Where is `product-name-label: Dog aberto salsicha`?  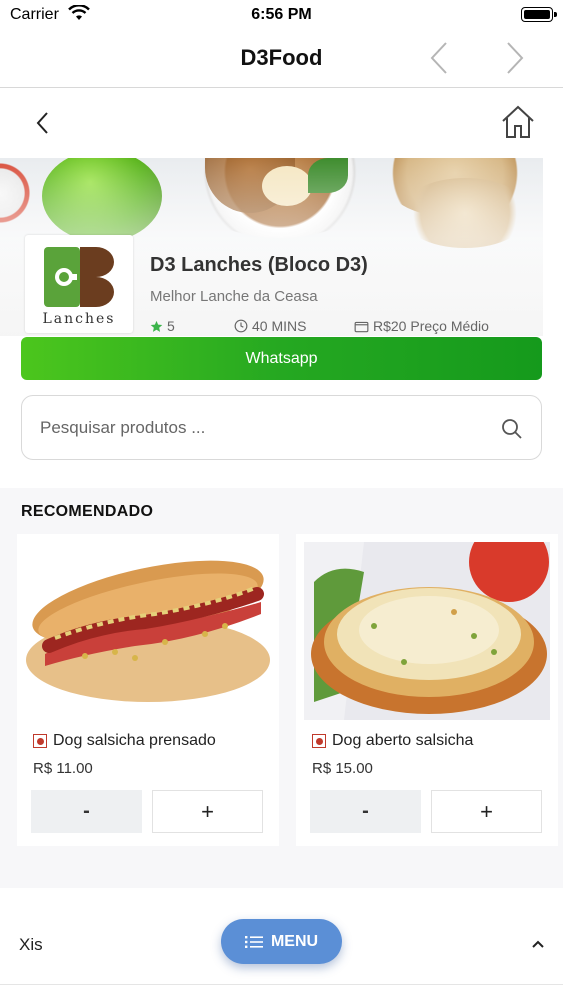 product-name-label: Dog aberto salsicha is located at coordinates (403, 740).